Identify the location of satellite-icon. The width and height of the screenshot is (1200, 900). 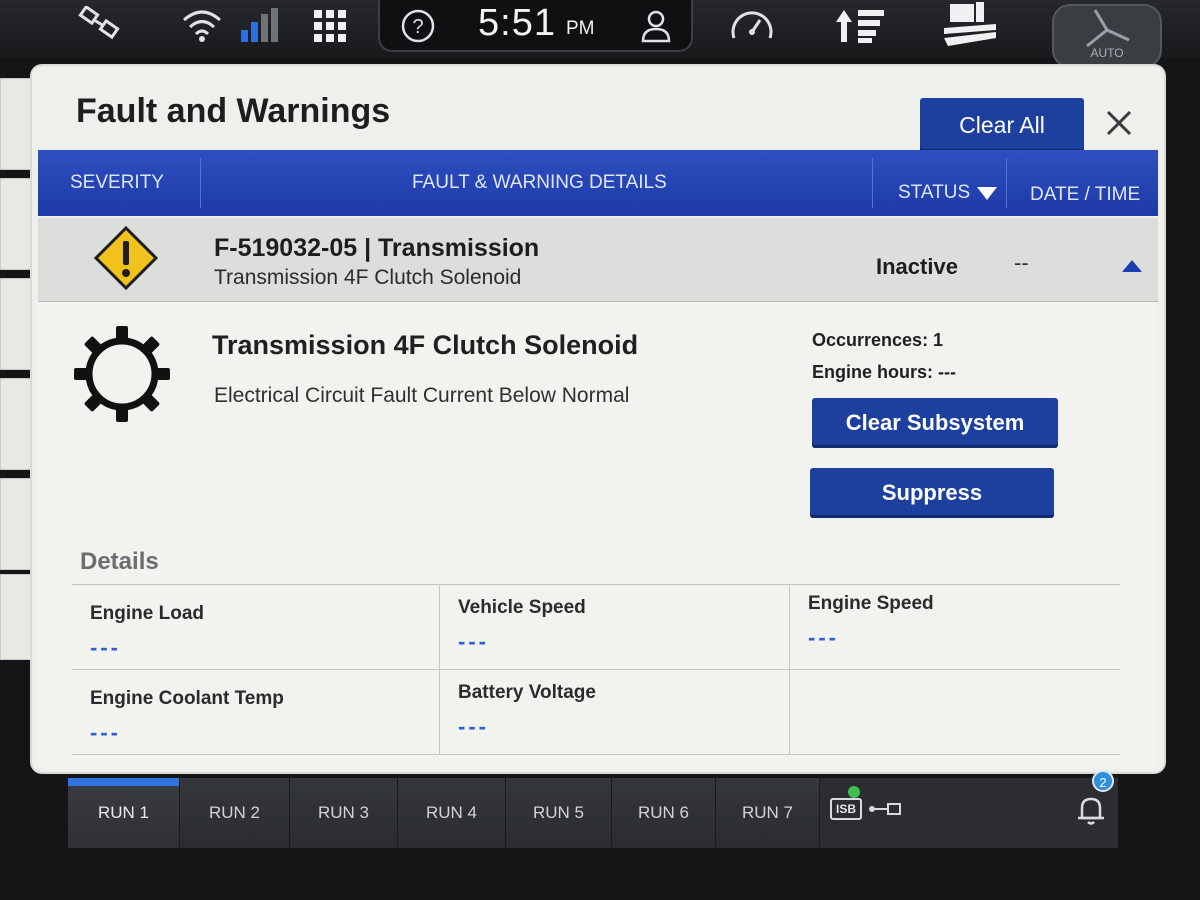
(102, 26).